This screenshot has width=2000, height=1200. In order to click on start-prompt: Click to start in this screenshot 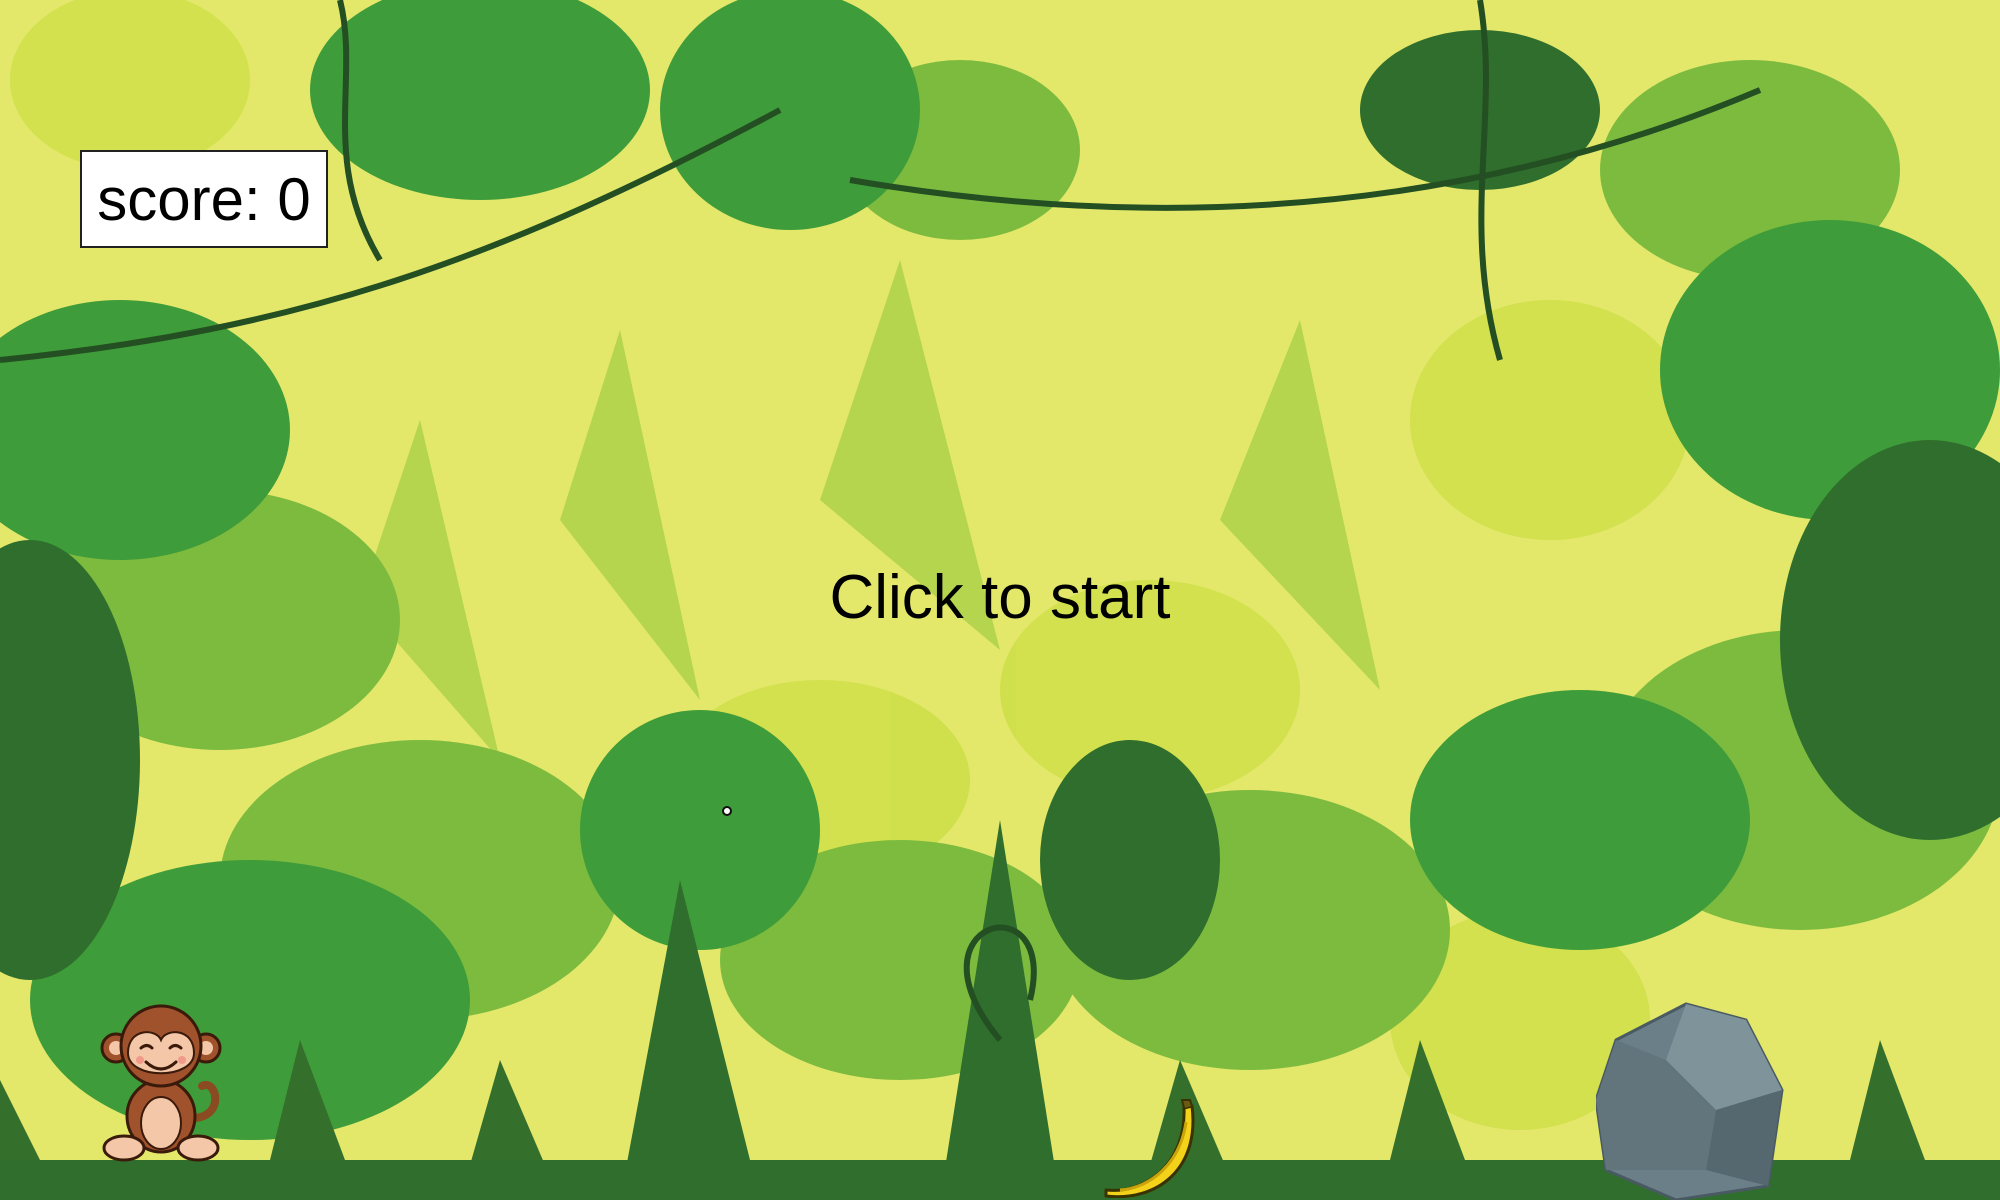, I will do `click(1000, 598)`.